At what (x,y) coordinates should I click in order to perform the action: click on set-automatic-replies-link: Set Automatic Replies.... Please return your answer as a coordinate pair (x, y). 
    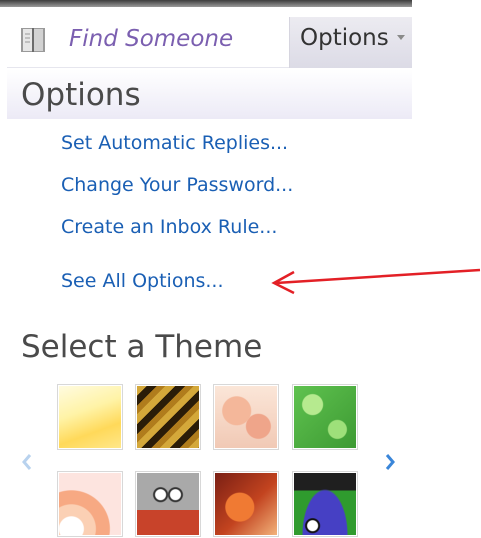
    Looking at the image, I should click on (174, 143).